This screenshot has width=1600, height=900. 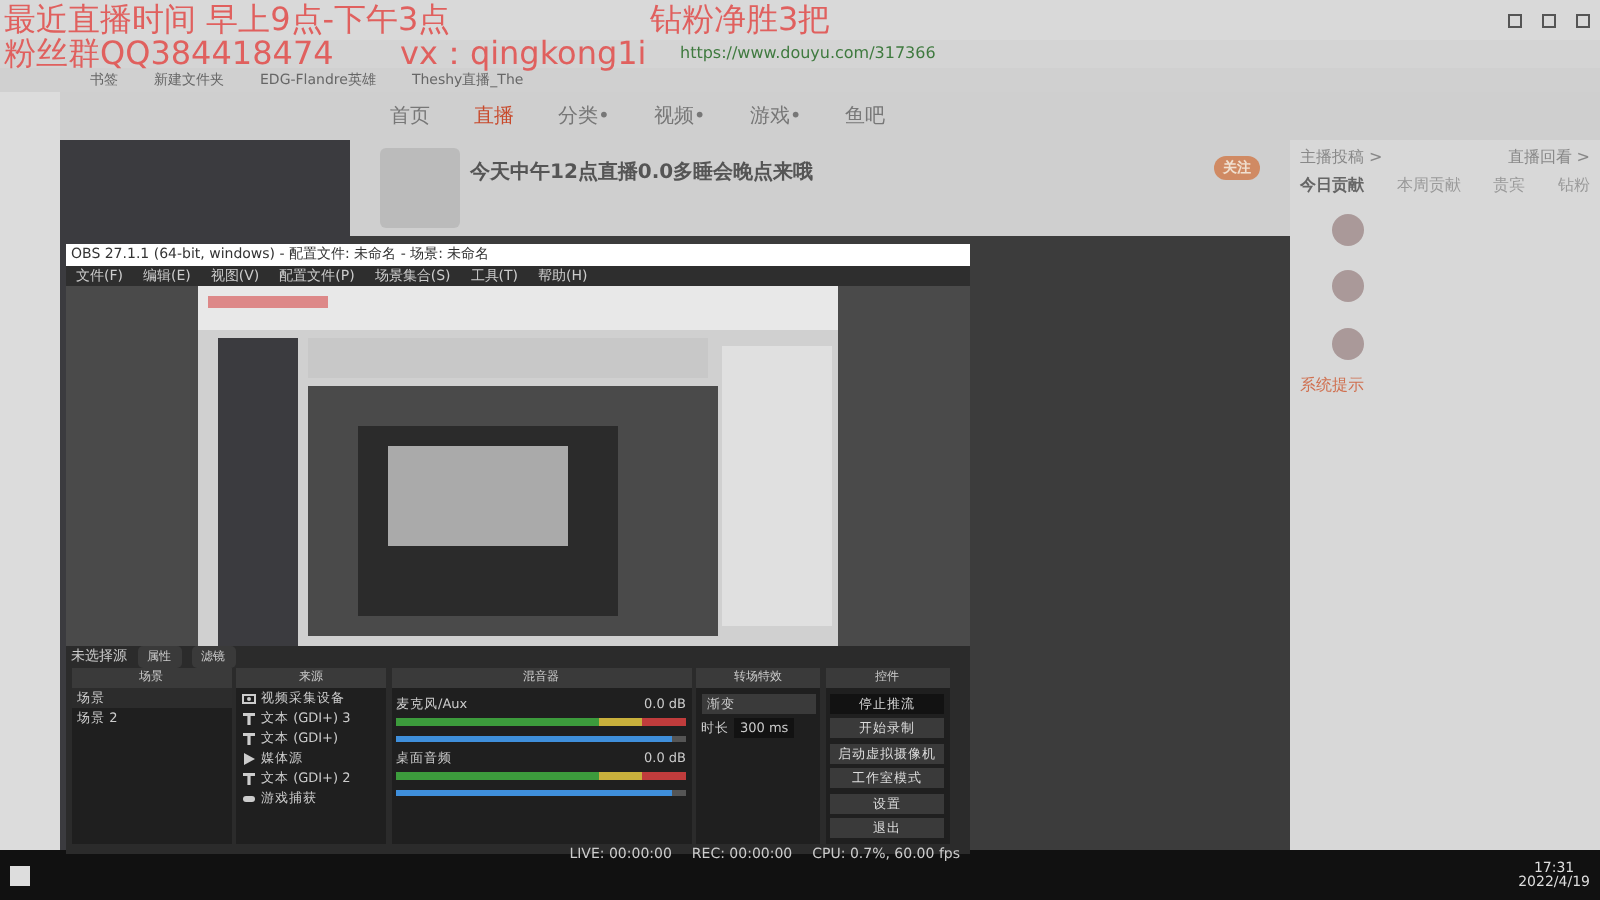 I want to click on overlay-text: 钻粉净胜3把, so click(x=740, y=20).